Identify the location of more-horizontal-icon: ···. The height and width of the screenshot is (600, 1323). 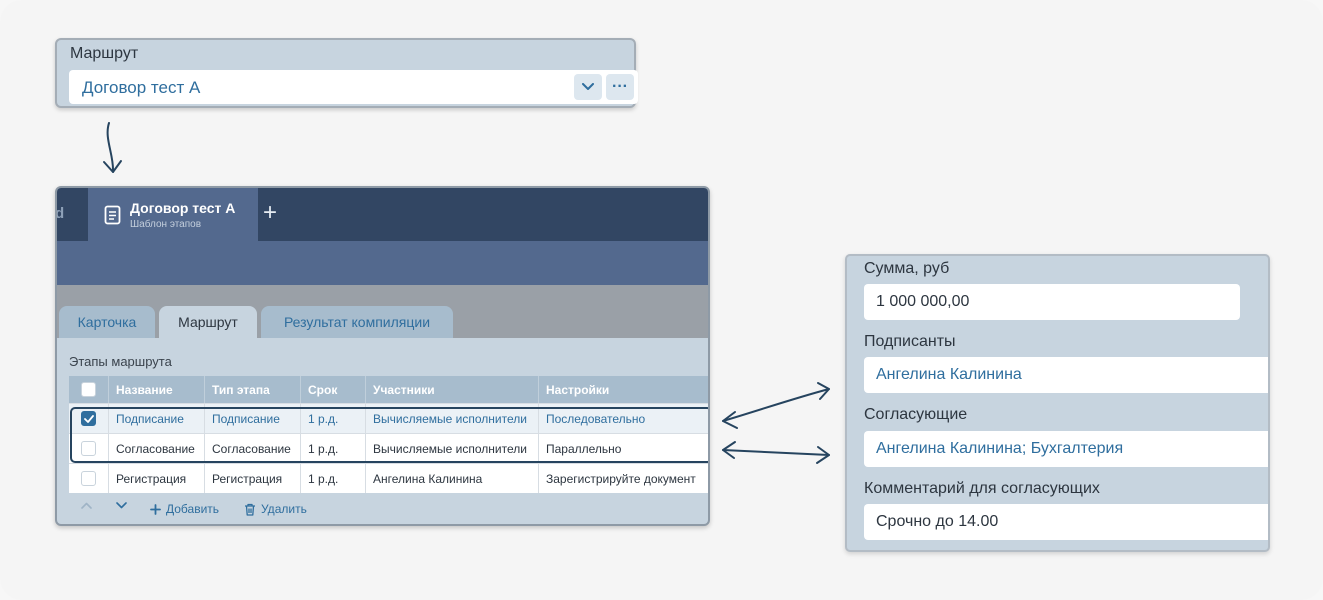
(620, 86).